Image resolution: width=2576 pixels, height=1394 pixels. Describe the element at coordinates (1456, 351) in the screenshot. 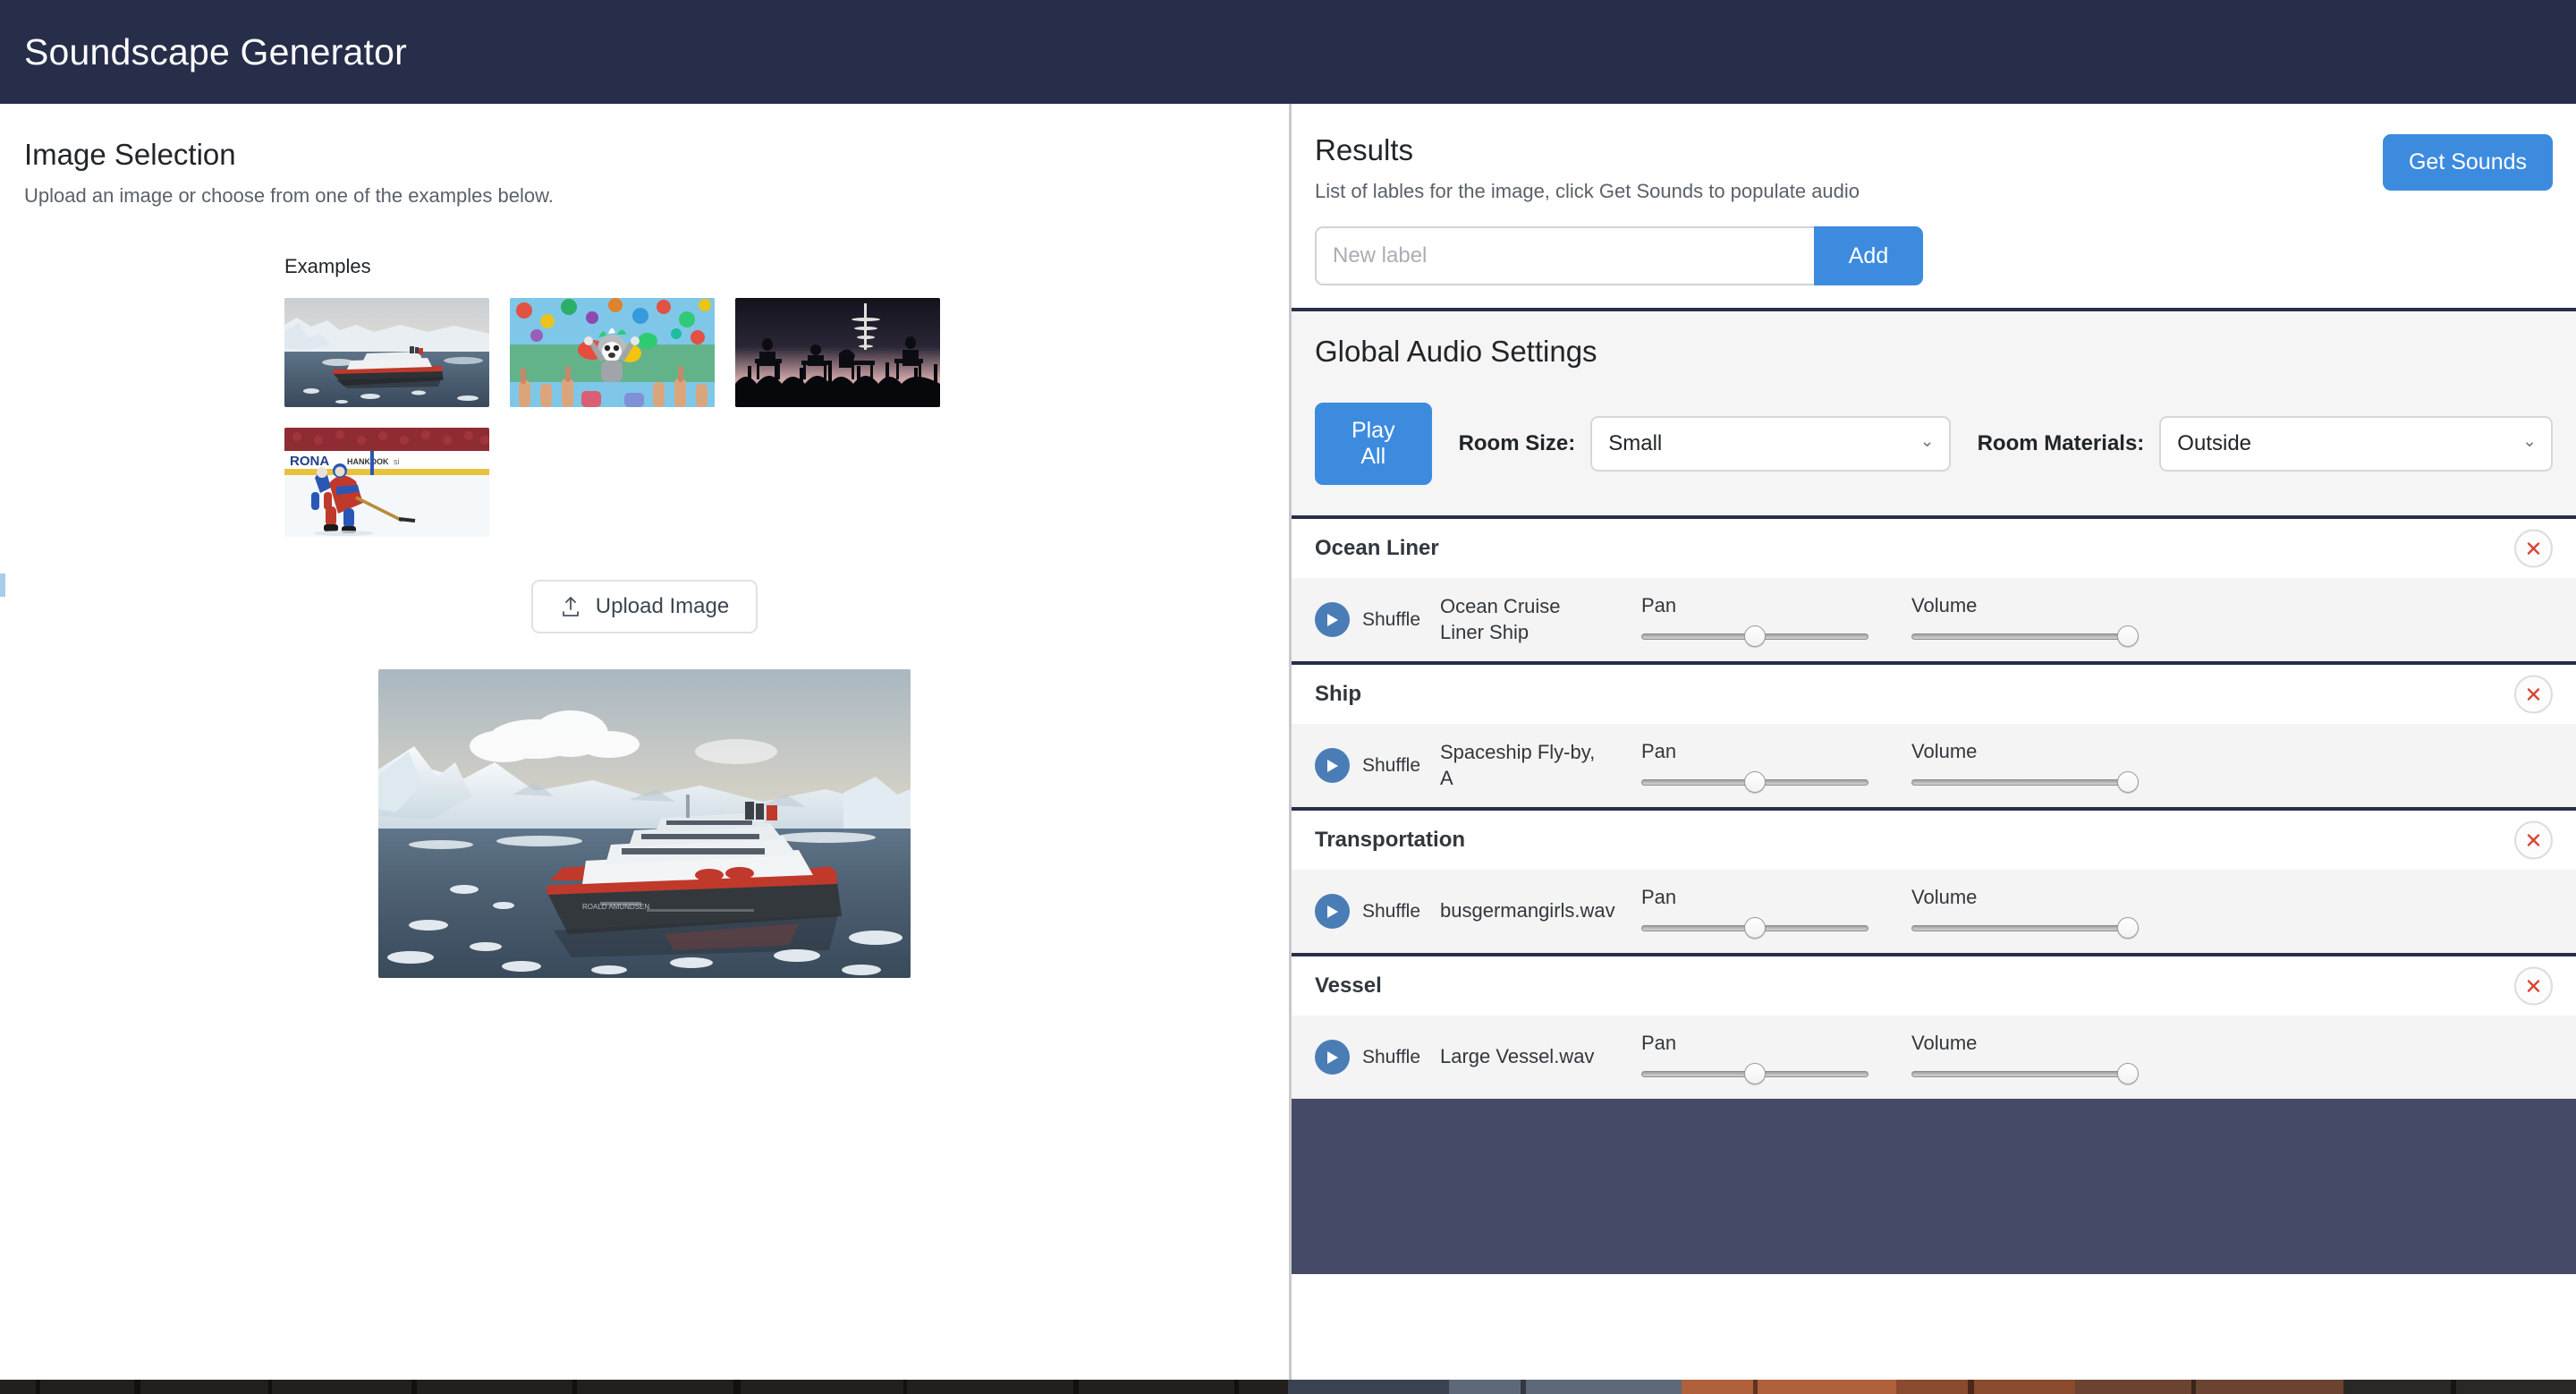

I see `global-audio-title: Global Audio Settings` at that location.